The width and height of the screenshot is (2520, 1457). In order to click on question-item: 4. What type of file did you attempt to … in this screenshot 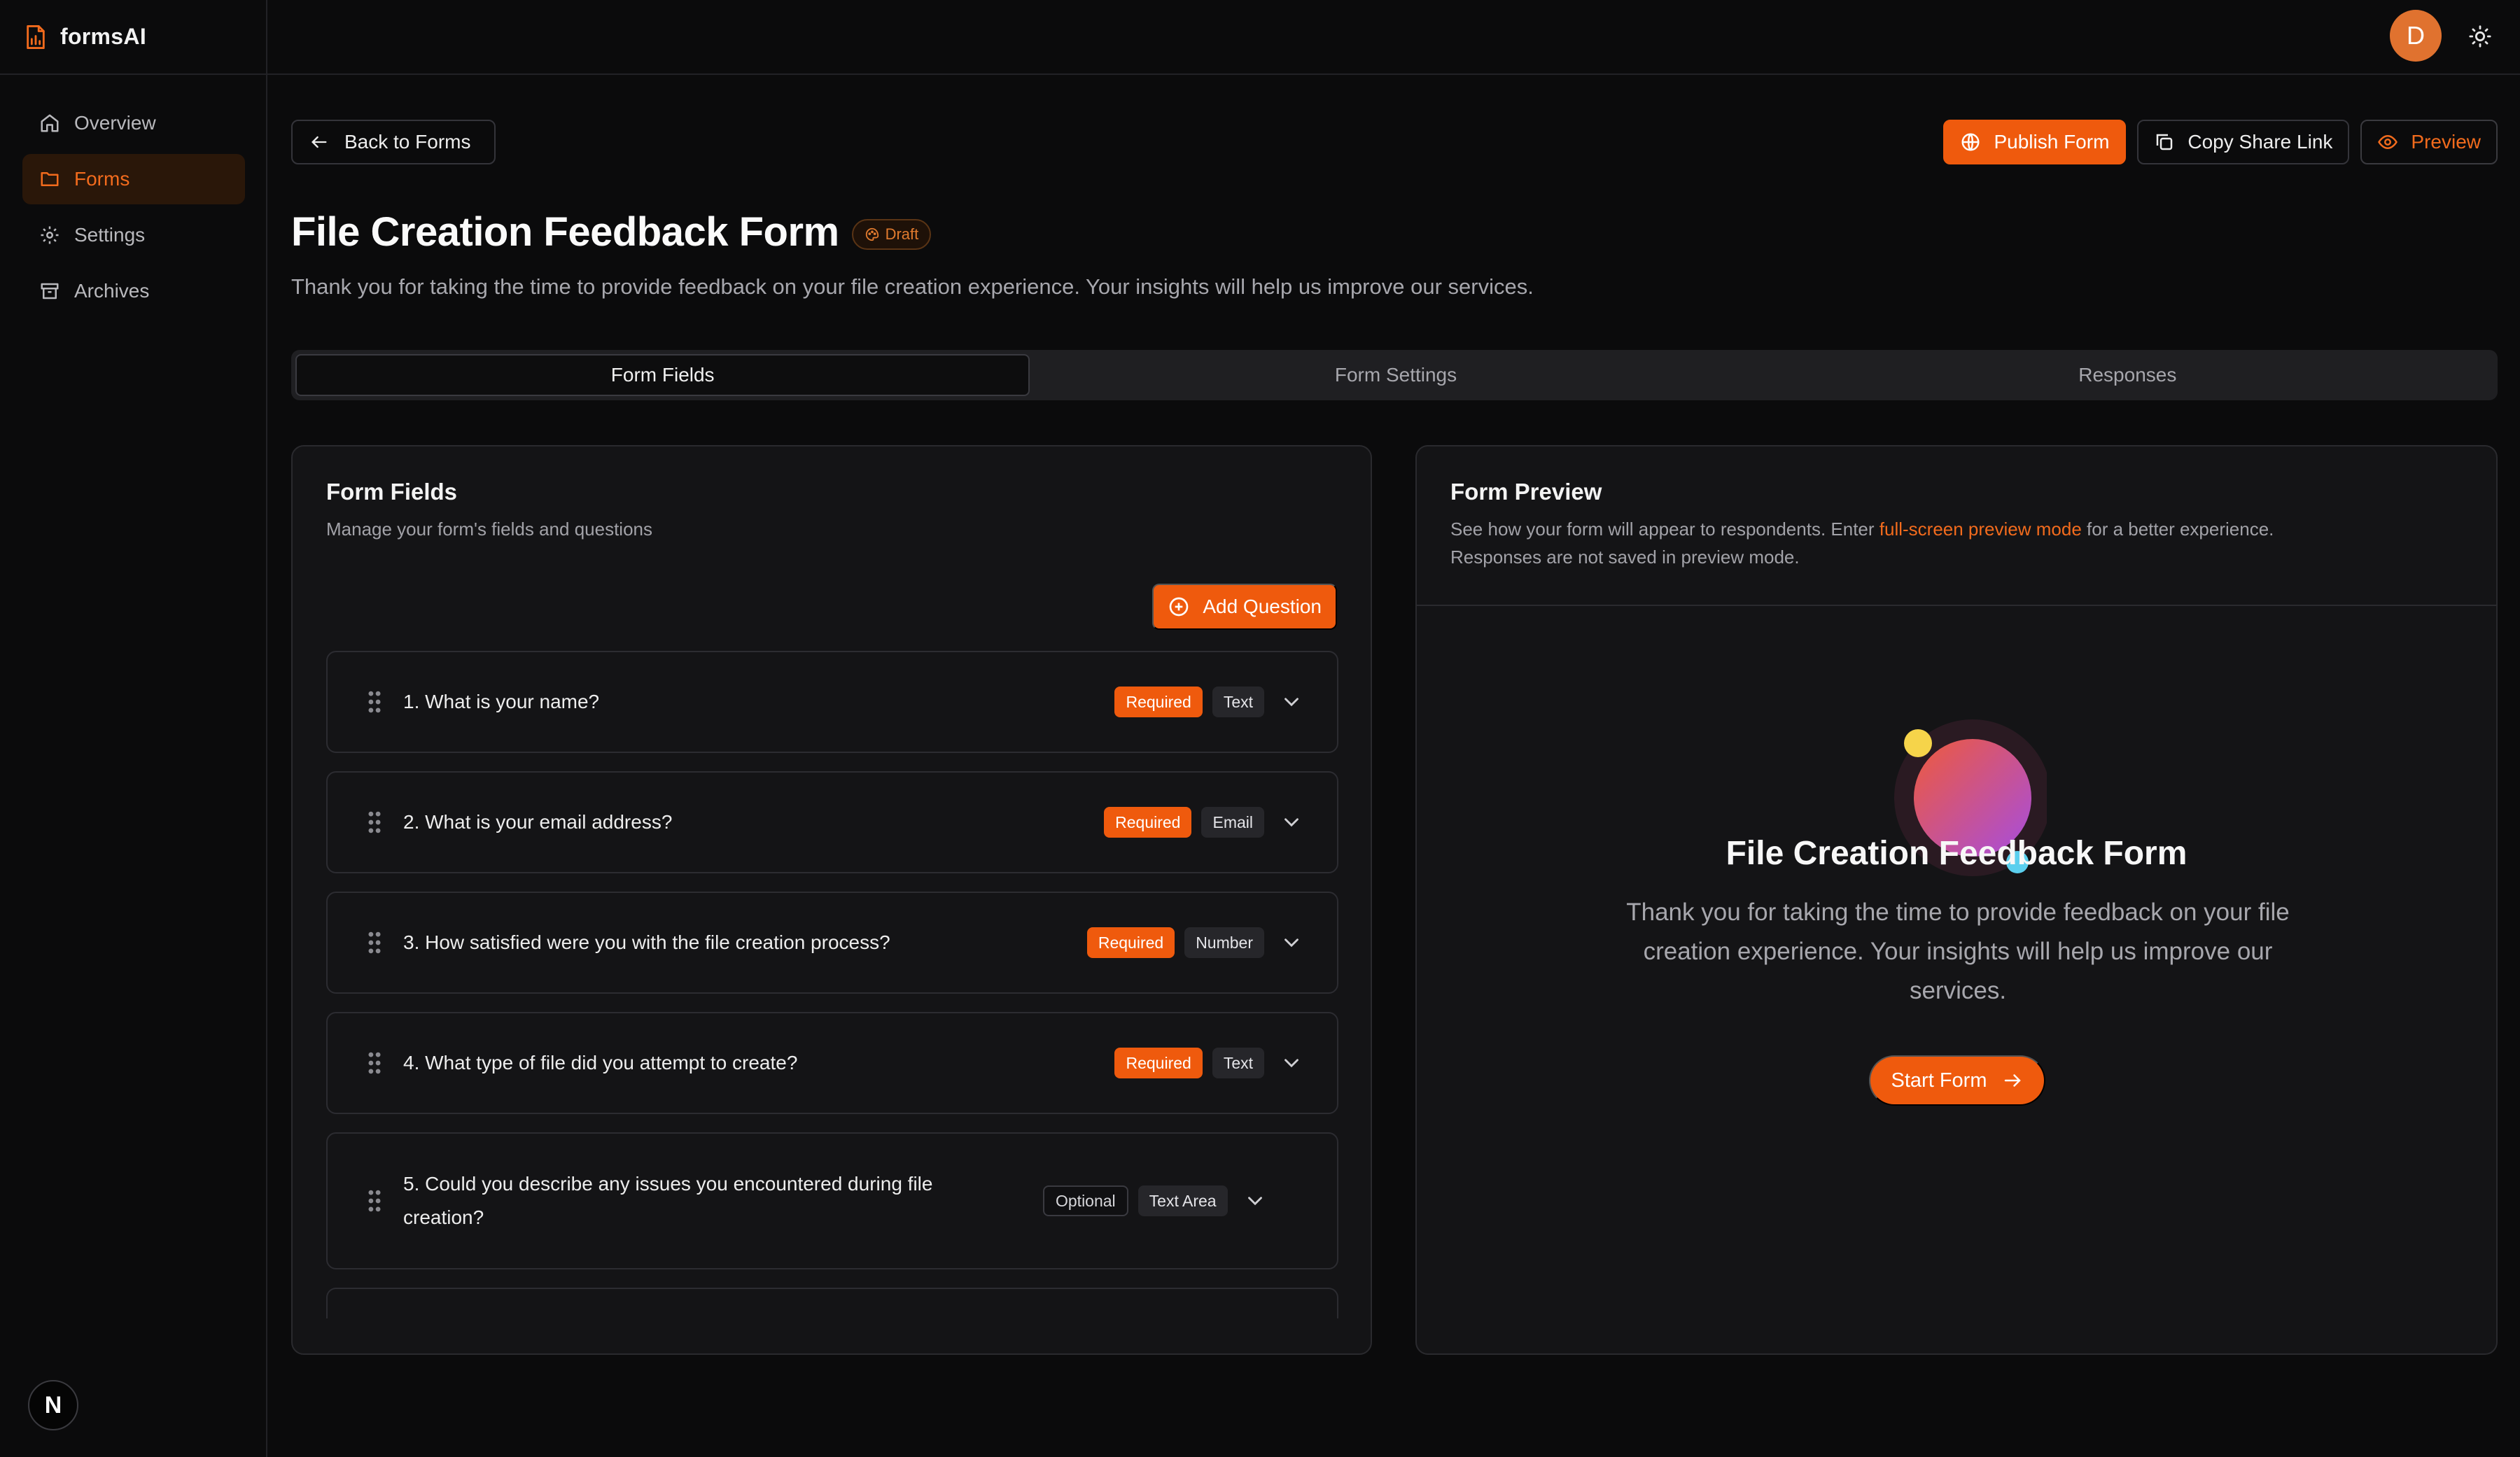, I will do `click(832, 1063)`.